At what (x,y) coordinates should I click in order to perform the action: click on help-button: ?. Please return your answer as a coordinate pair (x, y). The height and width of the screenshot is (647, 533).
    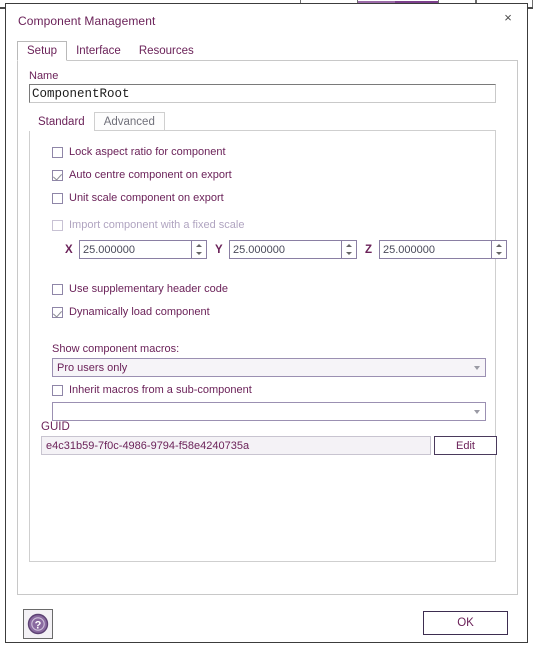
    Looking at the image, I should click on (38, 624).